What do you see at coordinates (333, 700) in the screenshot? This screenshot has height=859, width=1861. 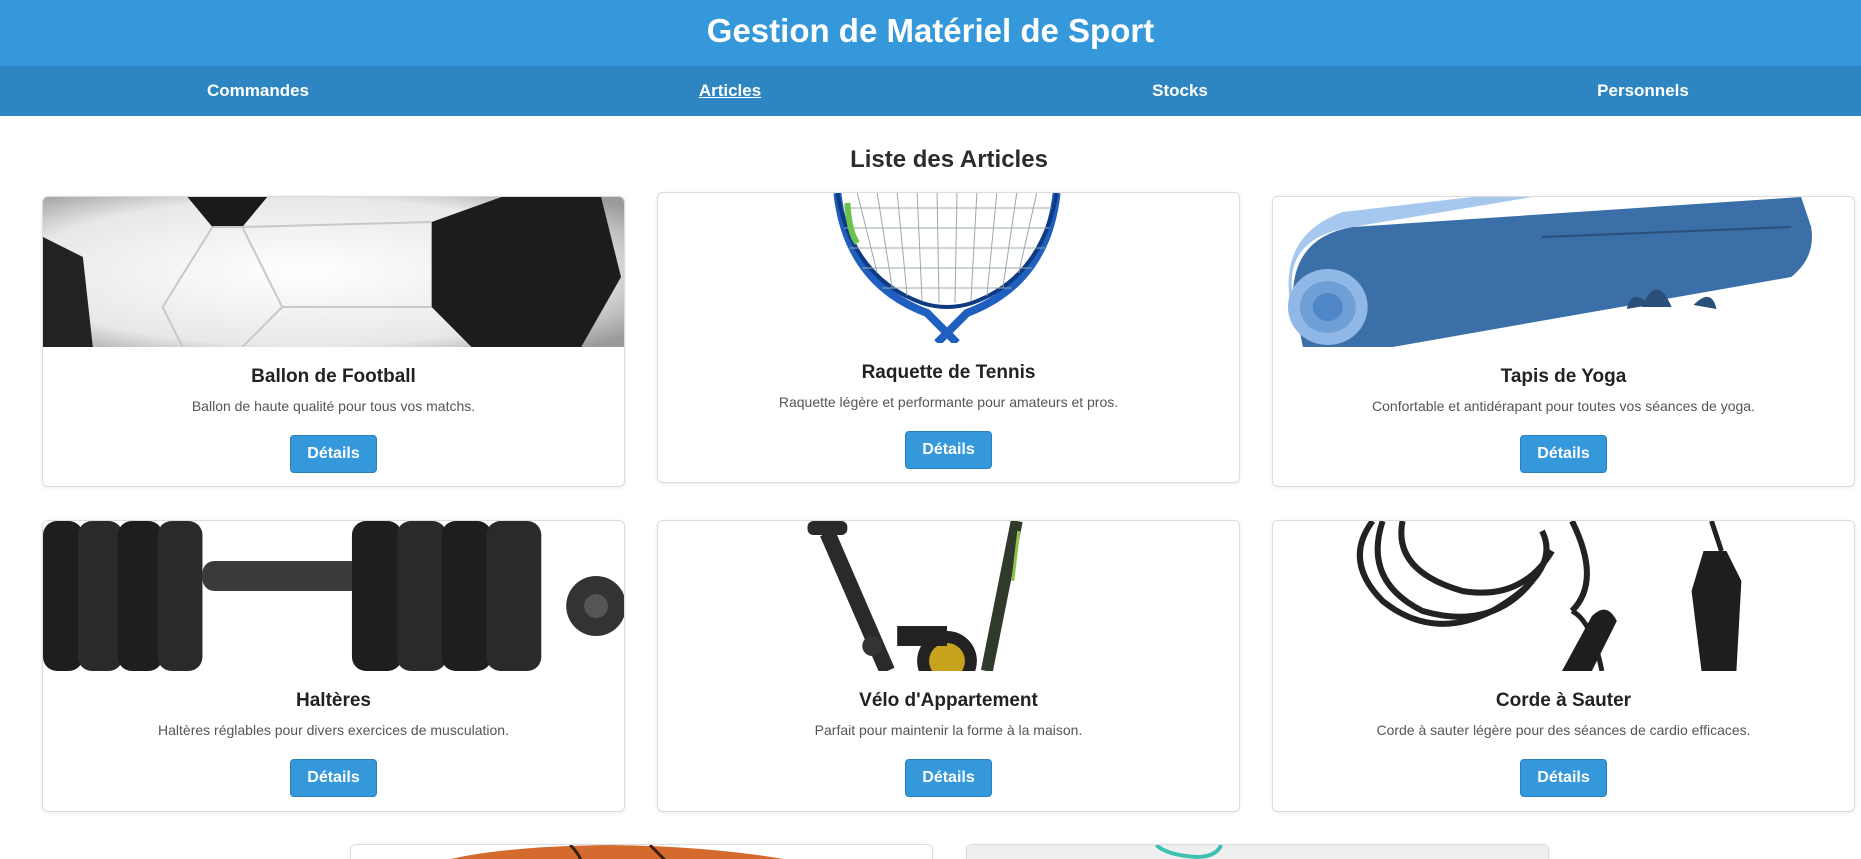 I see `article-name: Haltères` at bounding box center [333, 700].